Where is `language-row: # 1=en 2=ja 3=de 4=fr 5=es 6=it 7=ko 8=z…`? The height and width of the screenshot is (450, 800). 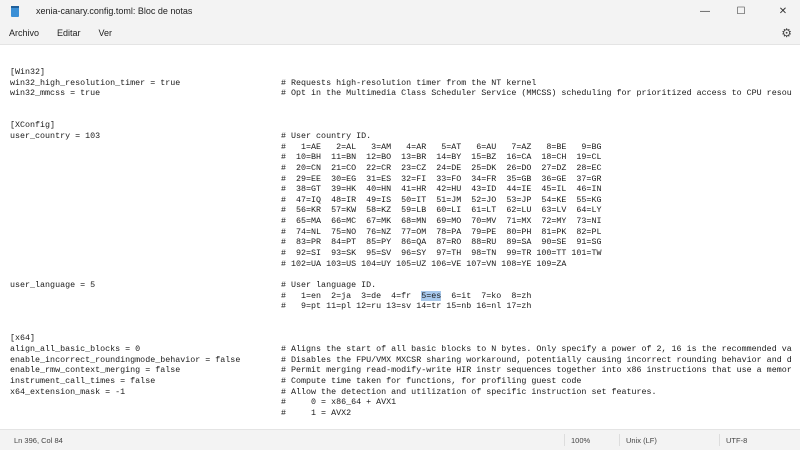
language-row: # 1=en 2=ja 3=de 4=fr 5=es 6=it 7=ko 8=z… is located at coordinates (405, 296).